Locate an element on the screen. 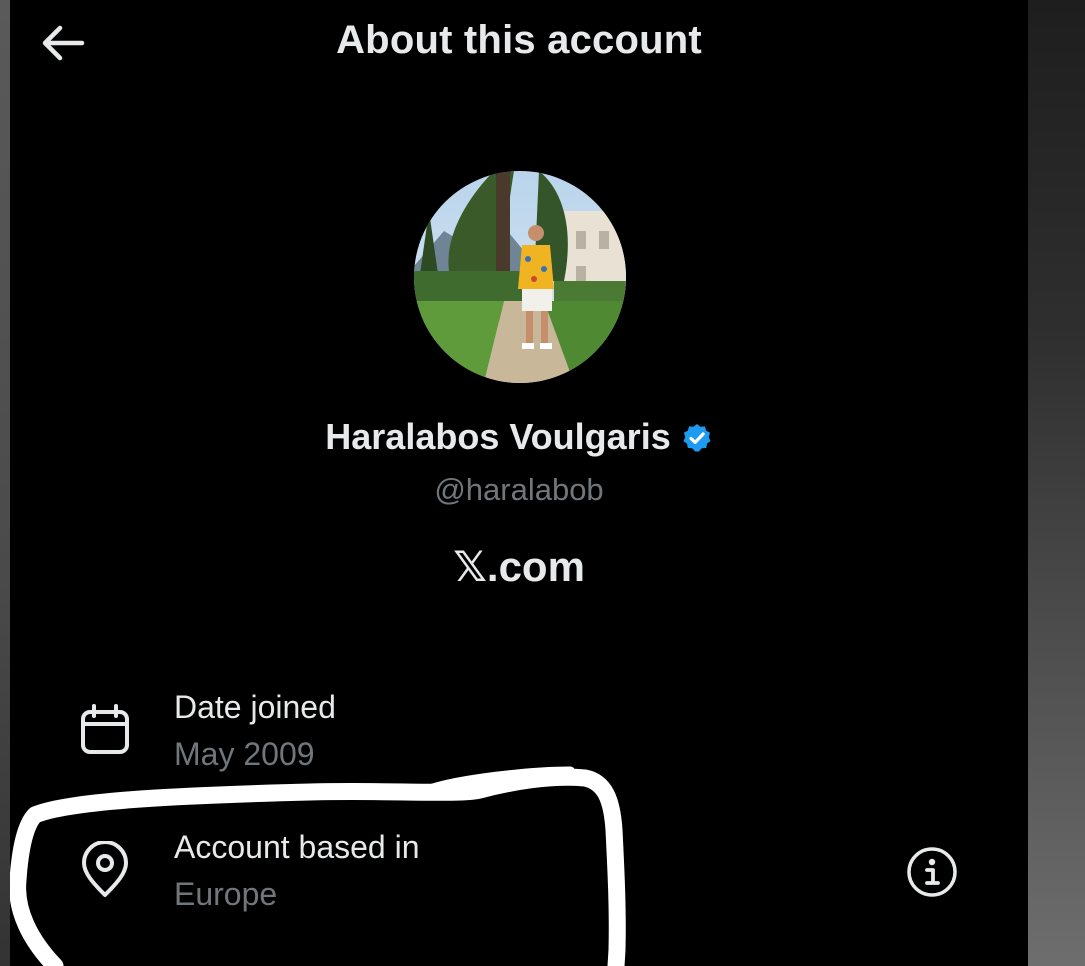 The height and width of the screenshot is (966, 1085). connected-via-label: 𝕏.com is located at coordinates (519, 566).